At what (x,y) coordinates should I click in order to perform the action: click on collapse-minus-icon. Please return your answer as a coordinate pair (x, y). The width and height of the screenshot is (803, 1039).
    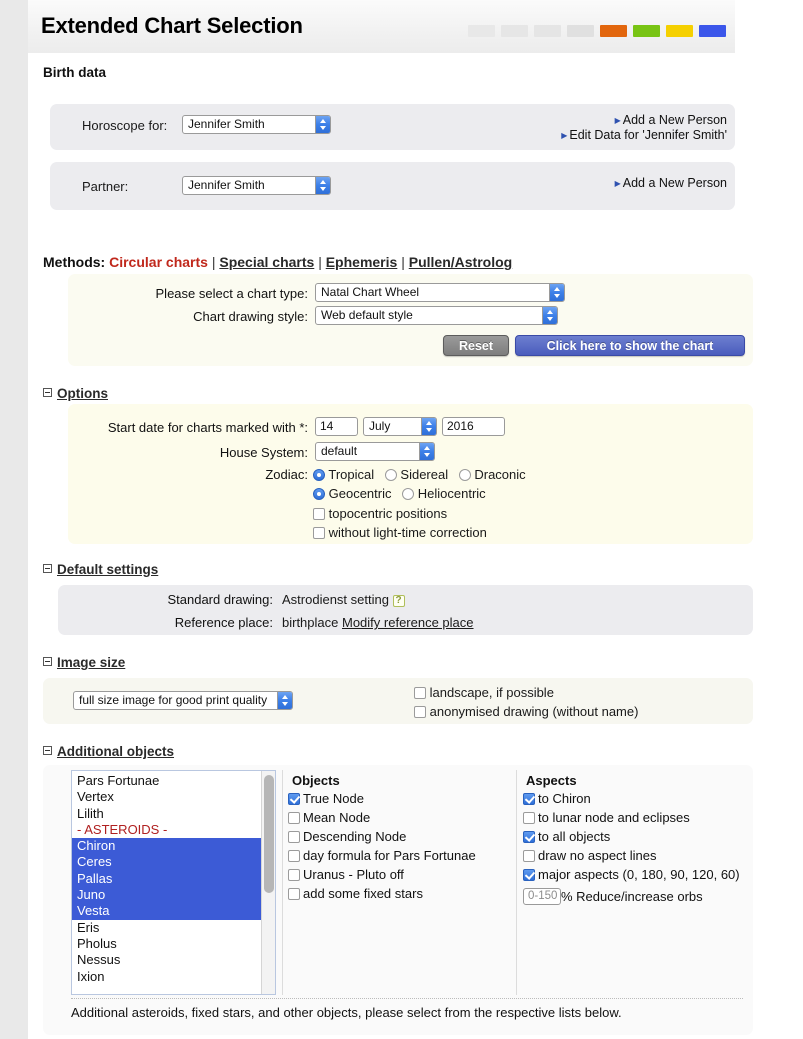
    Looking at the image, I should click on (47, 392).